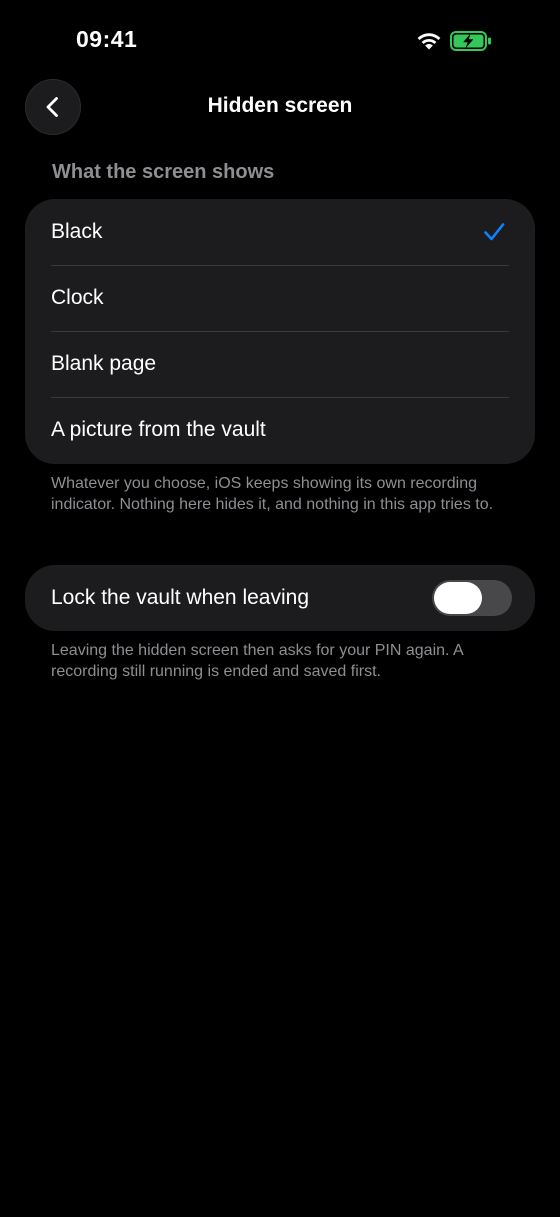 The height and width of the screenshot is (1217, 560). What do you see at coordinates (158, 429) in the screenshot?
I see `option-label: A picture from the vault` at bounding box center [158, 429].